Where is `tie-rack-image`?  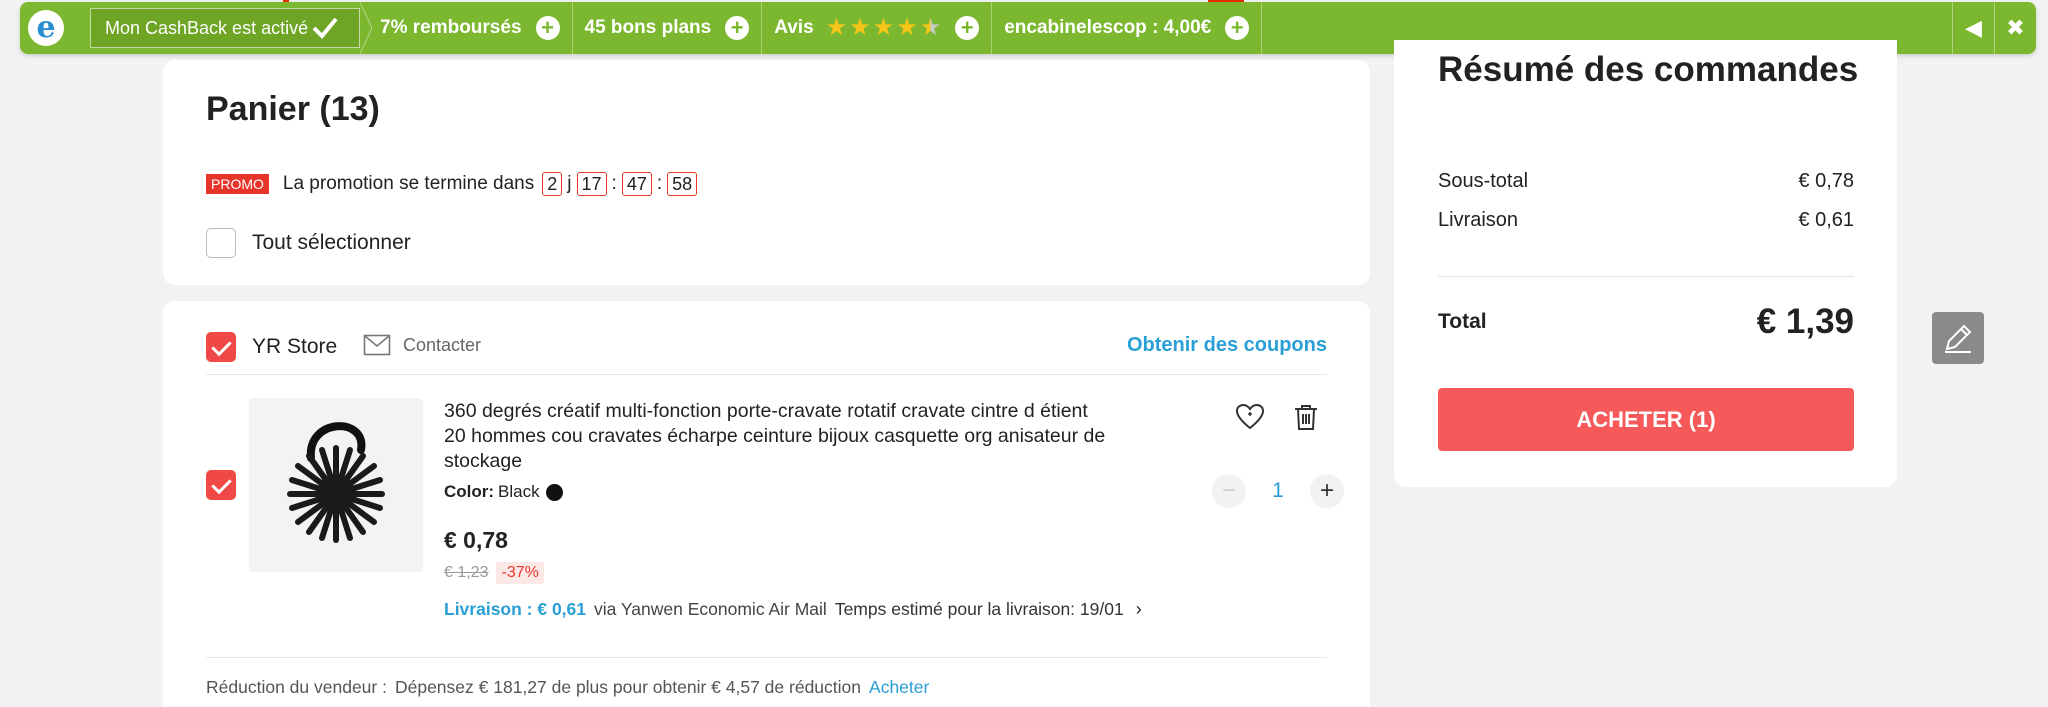 tie-rack-image is located at coordinates (336, 482).